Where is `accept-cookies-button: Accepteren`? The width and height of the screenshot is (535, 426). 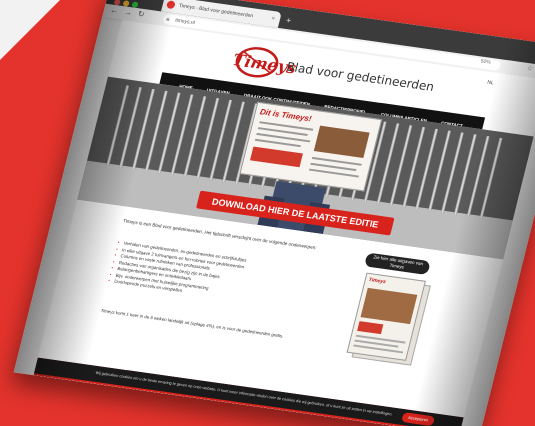
accept-cookies-button: Accepteren is located at coordinates (418, 419).